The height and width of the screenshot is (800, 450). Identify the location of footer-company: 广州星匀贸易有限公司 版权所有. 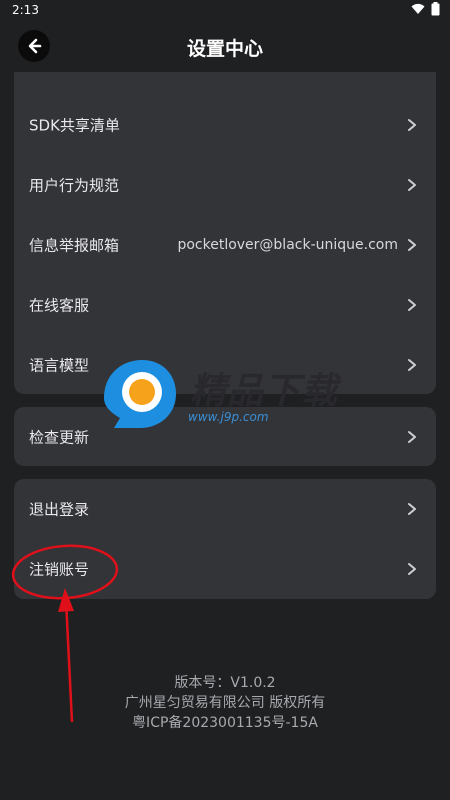
(225, 703).